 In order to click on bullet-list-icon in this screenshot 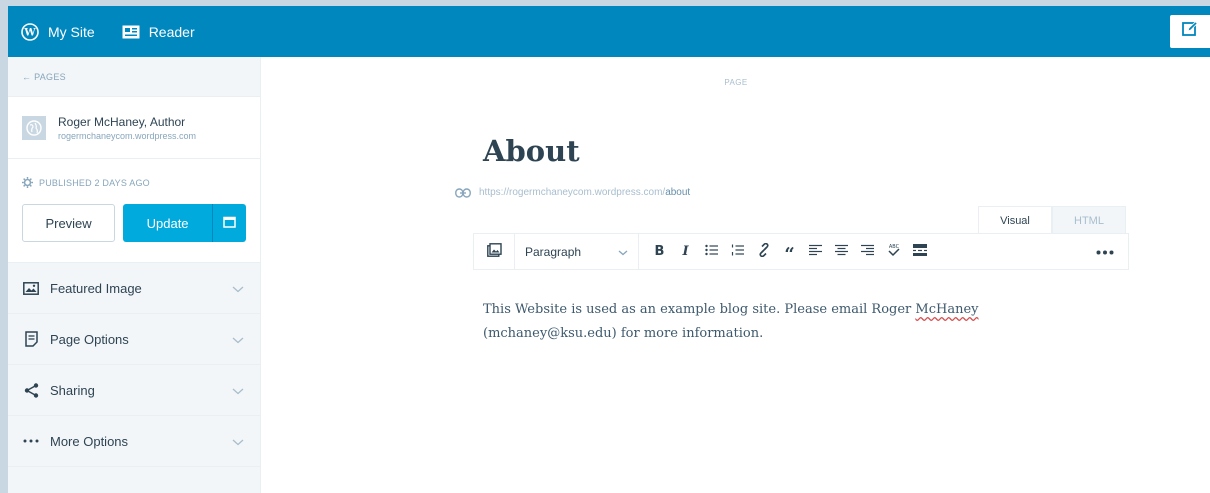, I will do `click(711, 251)`.